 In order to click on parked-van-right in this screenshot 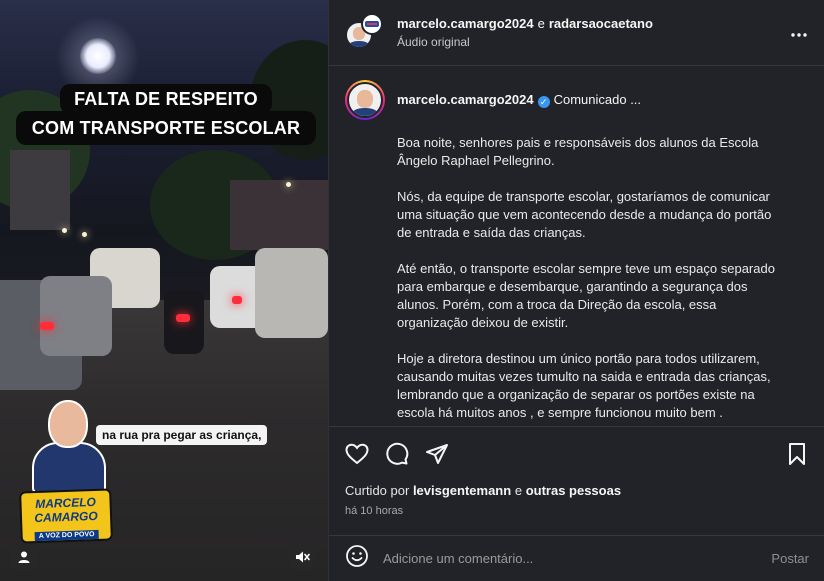, I will do `click(291, 293)`.